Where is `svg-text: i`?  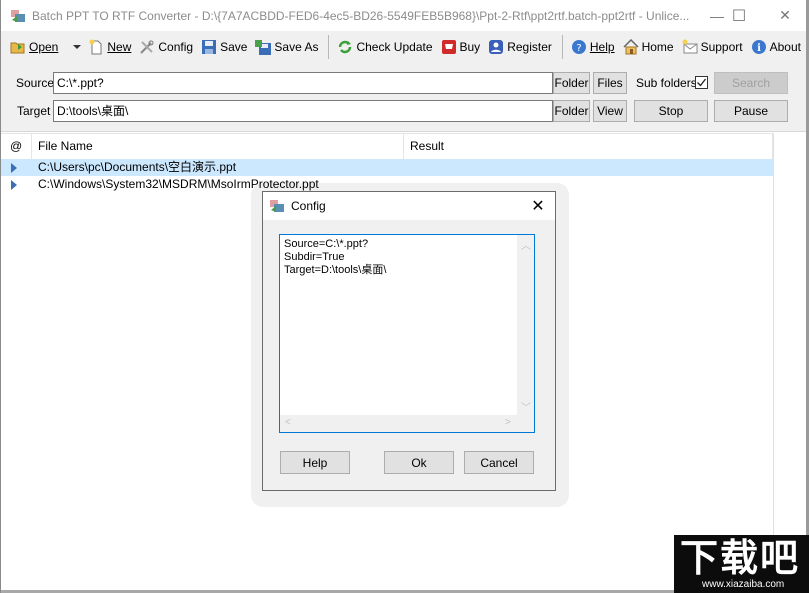 svg-text: i is located at coordinates (759, 48).